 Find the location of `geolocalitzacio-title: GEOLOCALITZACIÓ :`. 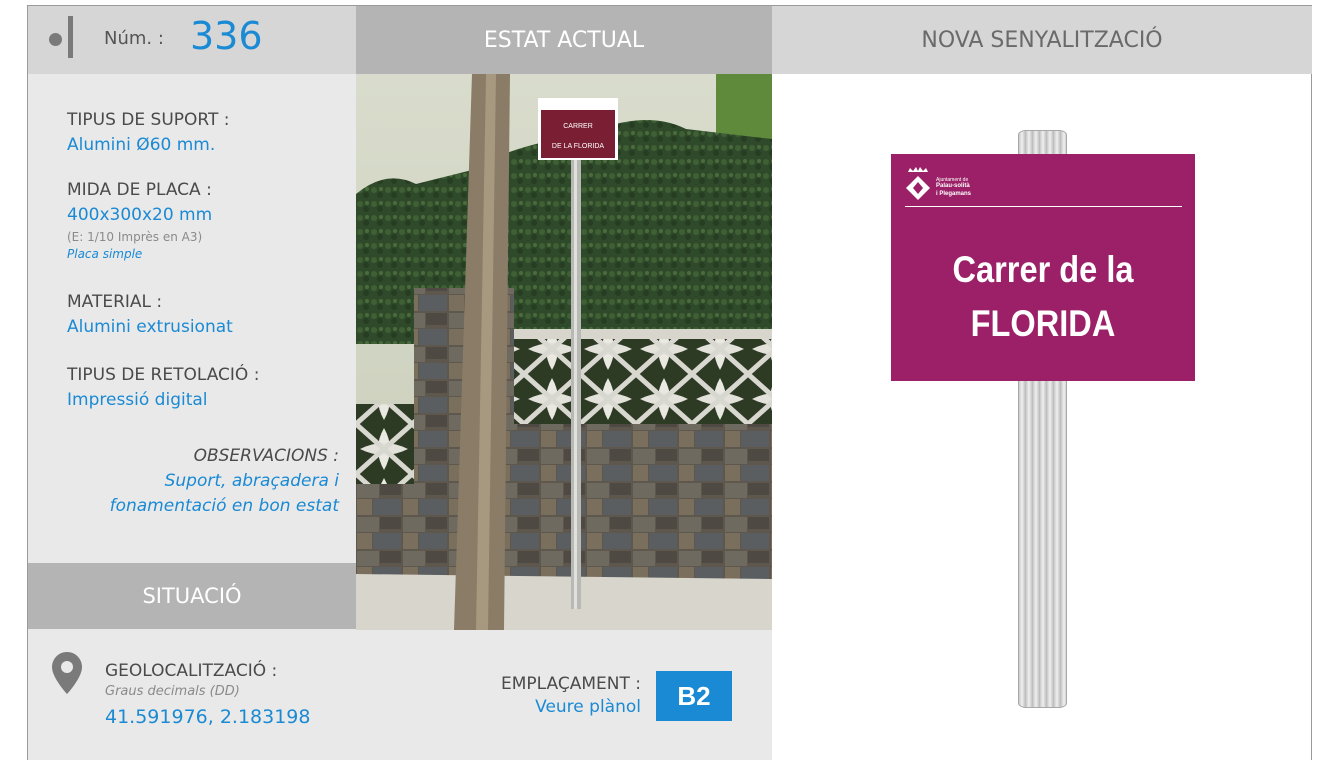

geolocalitzacio-title: GEOLOCALITZACIÓ : is located at coordinates (191, 671).